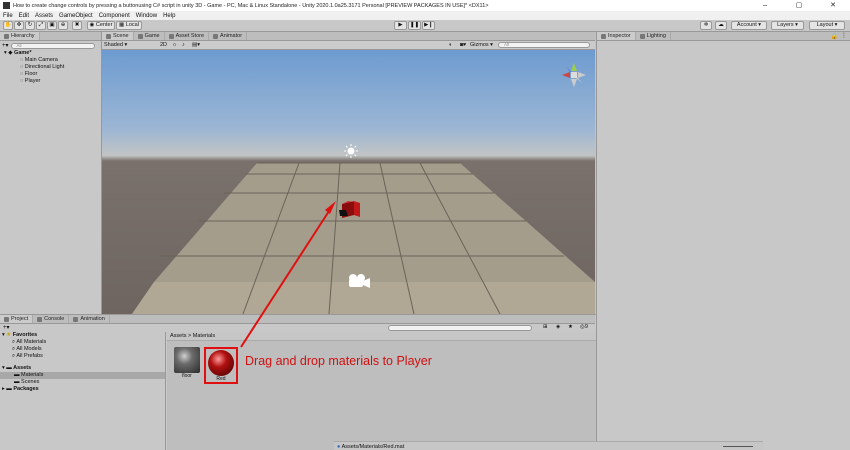  I want to click on annotation-text: Drag and drop materials to Player, so click(338, 361).